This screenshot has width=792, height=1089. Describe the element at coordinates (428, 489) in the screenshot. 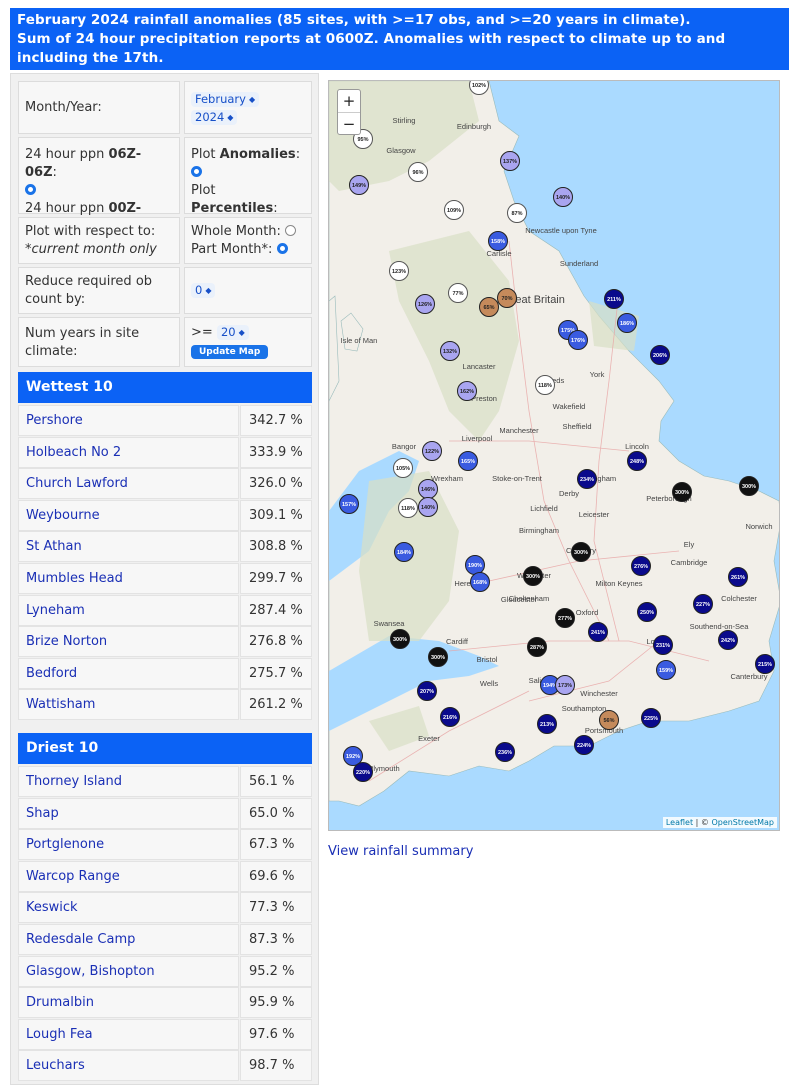

I see `station-marker: 146%` at that location.